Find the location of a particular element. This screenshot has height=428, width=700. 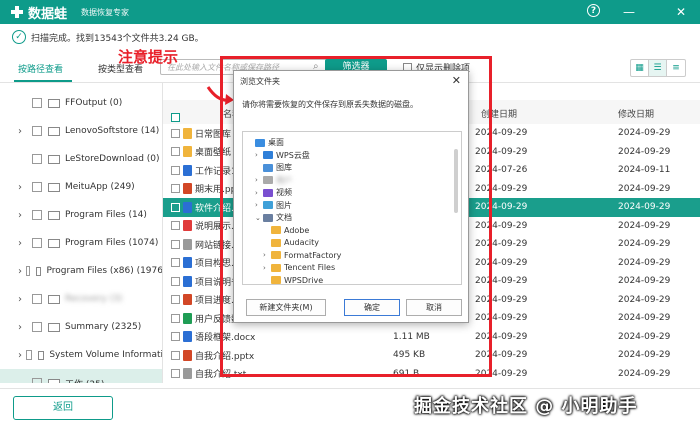

dialog-scrollbar is located at coordinates (456, 181).